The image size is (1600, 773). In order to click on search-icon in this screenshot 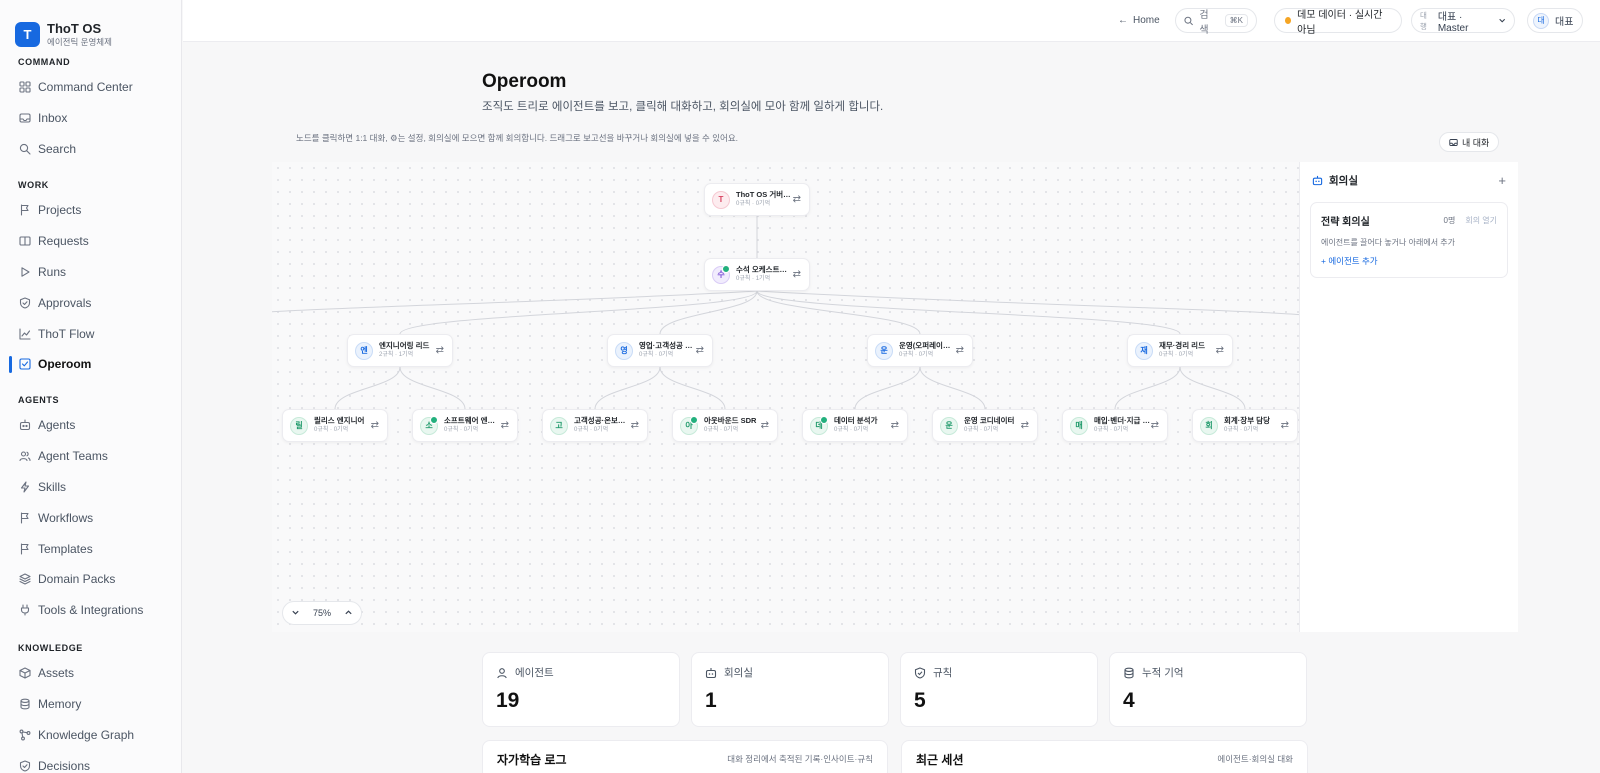, I will do `click(1188, 20)`.